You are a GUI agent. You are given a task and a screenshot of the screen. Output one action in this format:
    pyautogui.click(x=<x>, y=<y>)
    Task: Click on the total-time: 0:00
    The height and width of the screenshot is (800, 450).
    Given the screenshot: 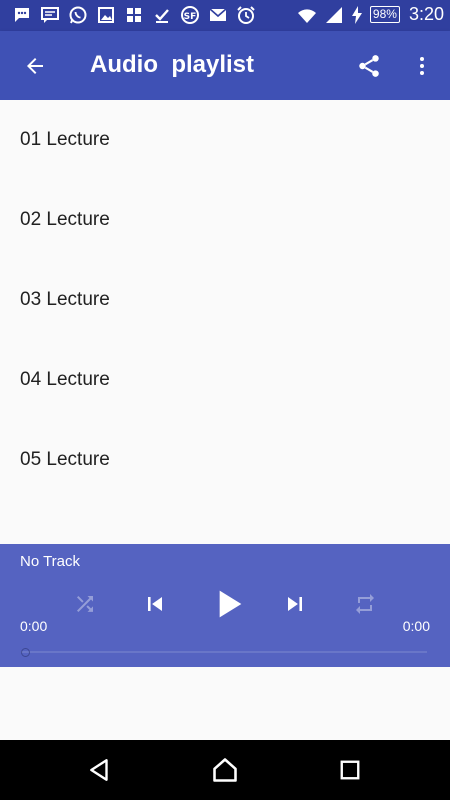 What is the action you would take?
    pyautogui.click(x=416, y=626)
    